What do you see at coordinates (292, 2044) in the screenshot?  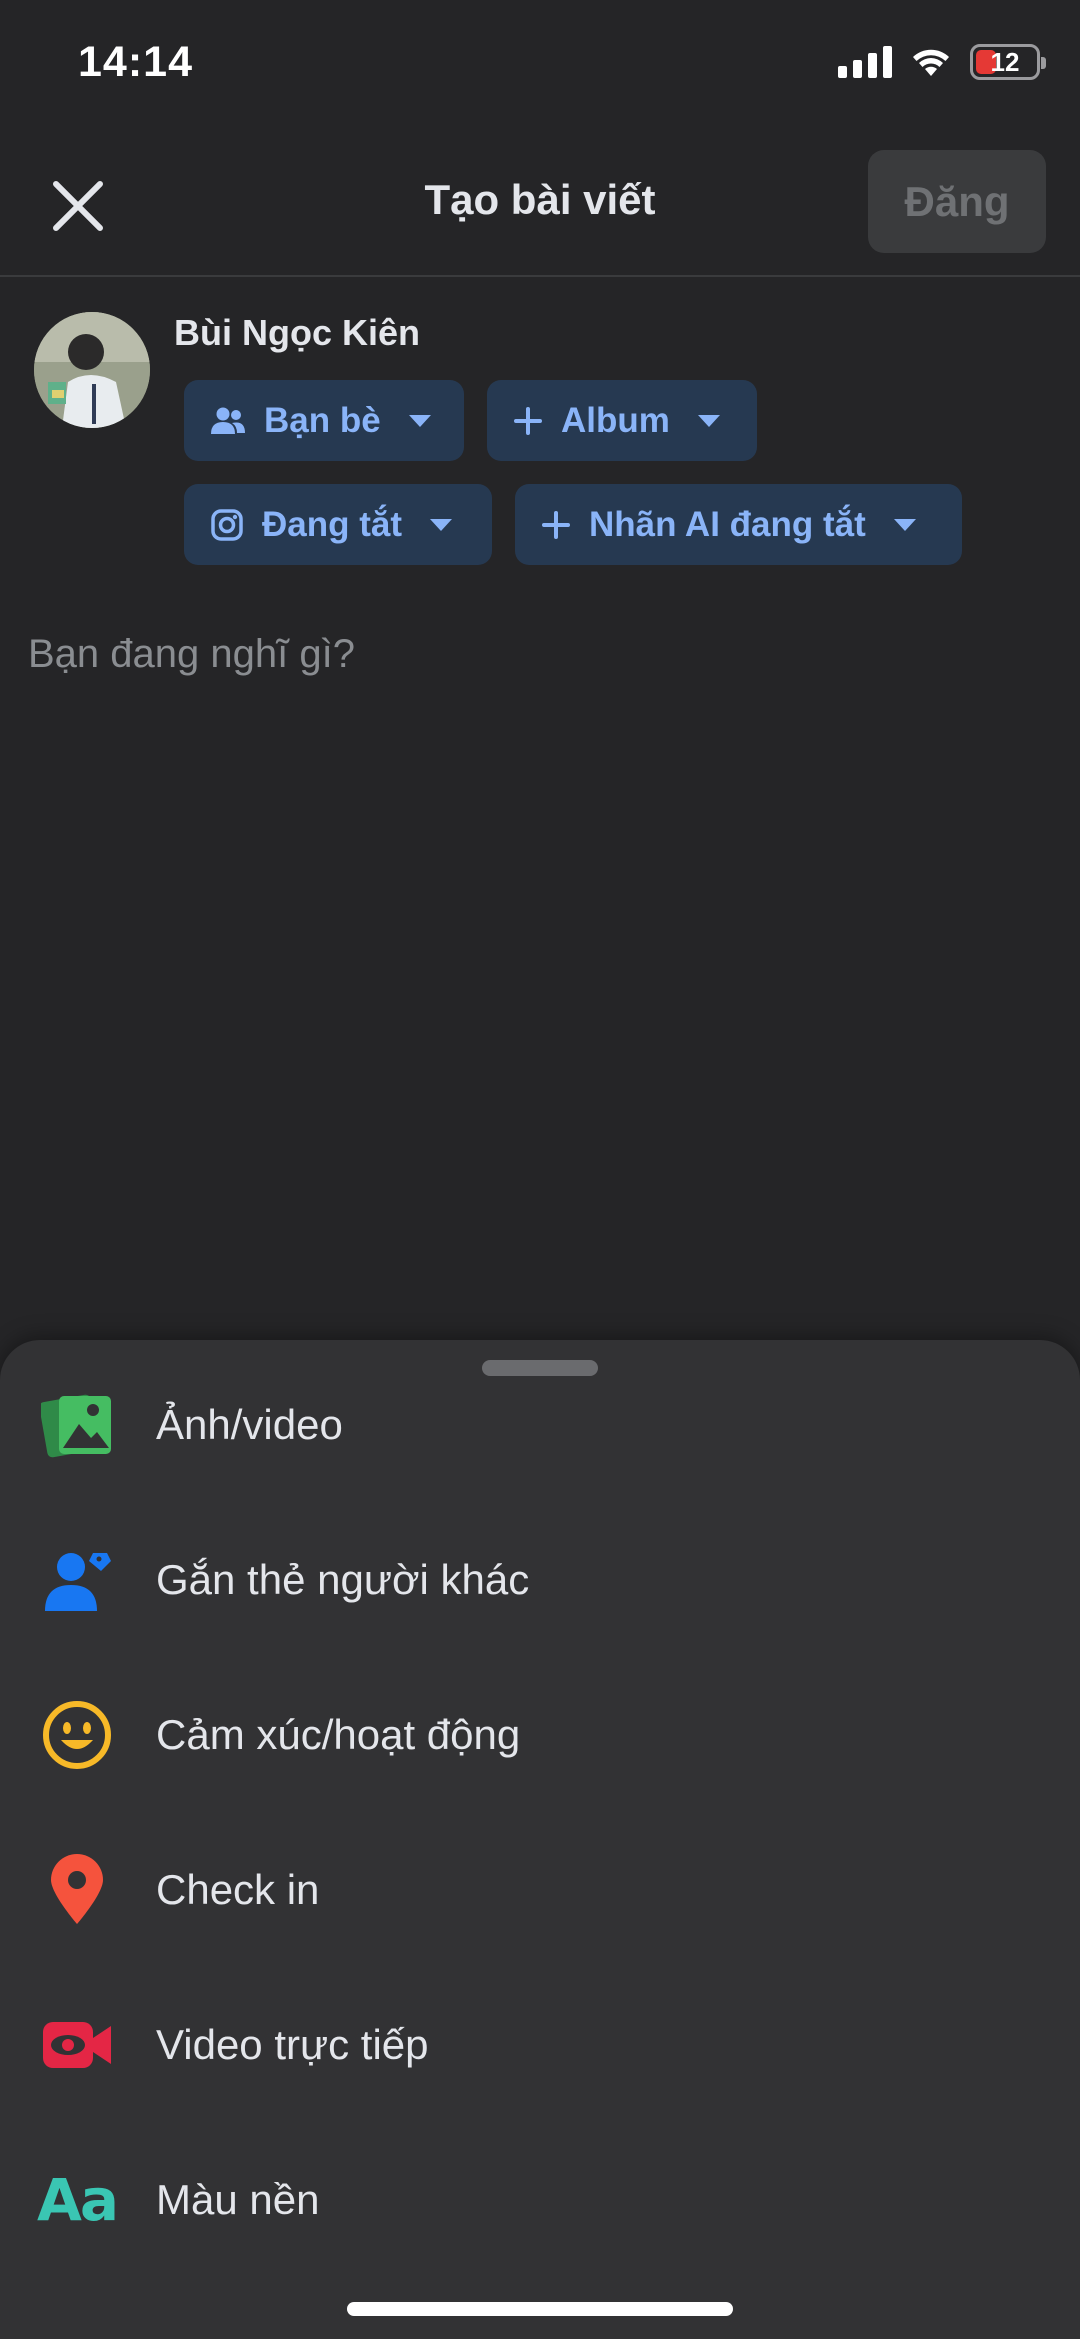 I see `sheet-item-label: Video trực tiếp` at bounding box center [292, 2044].